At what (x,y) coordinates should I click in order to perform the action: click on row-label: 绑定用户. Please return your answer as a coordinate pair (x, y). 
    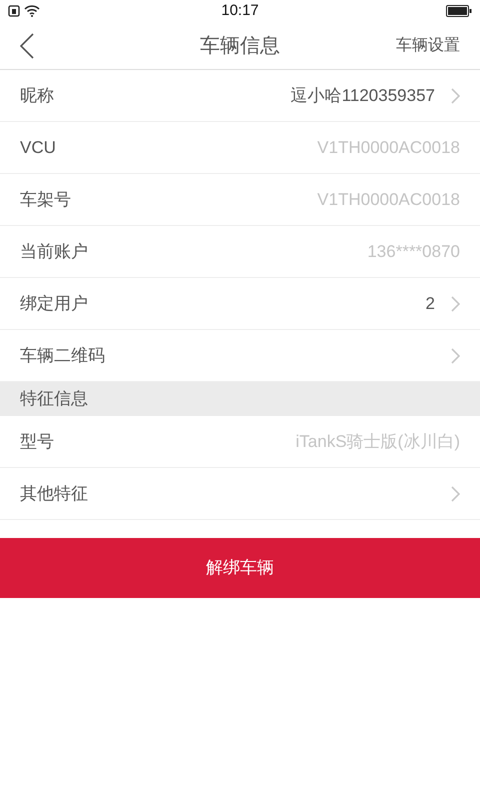
    Looking at the image, I should click on (54, 303).